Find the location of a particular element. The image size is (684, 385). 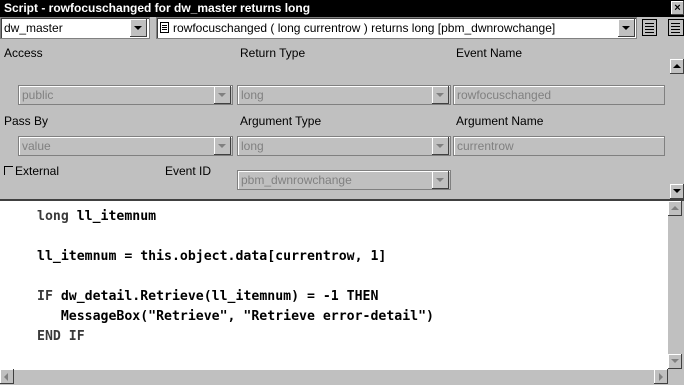

argument-type-value: long is located at coordinates (252, 146).